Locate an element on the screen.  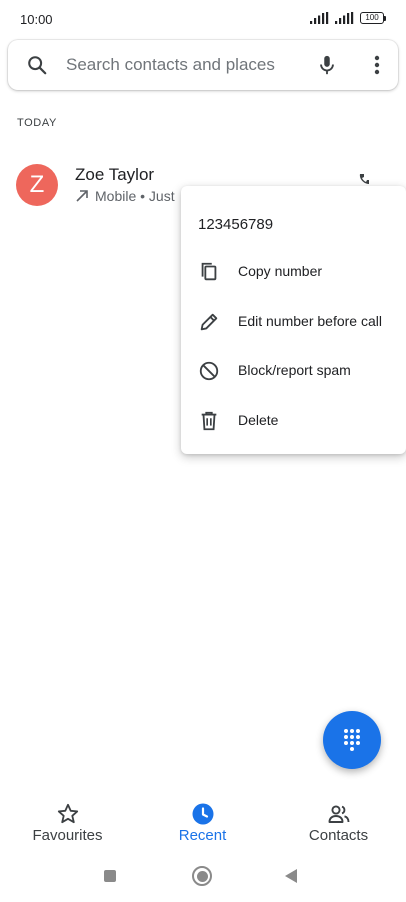
dialpad-icon is located at coordinates (352, 740).